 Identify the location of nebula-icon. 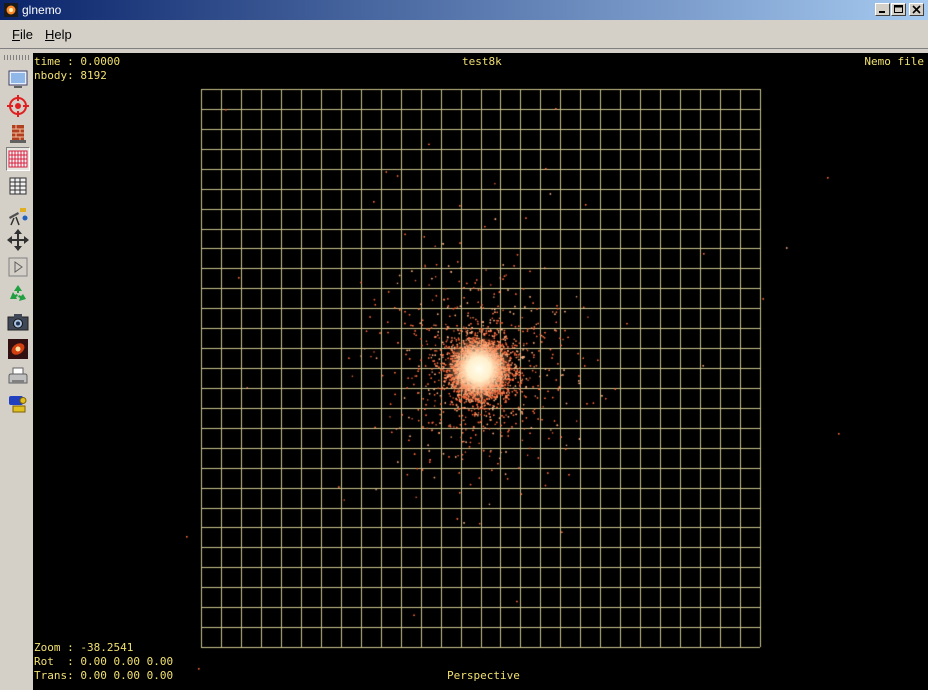
(18, 349).